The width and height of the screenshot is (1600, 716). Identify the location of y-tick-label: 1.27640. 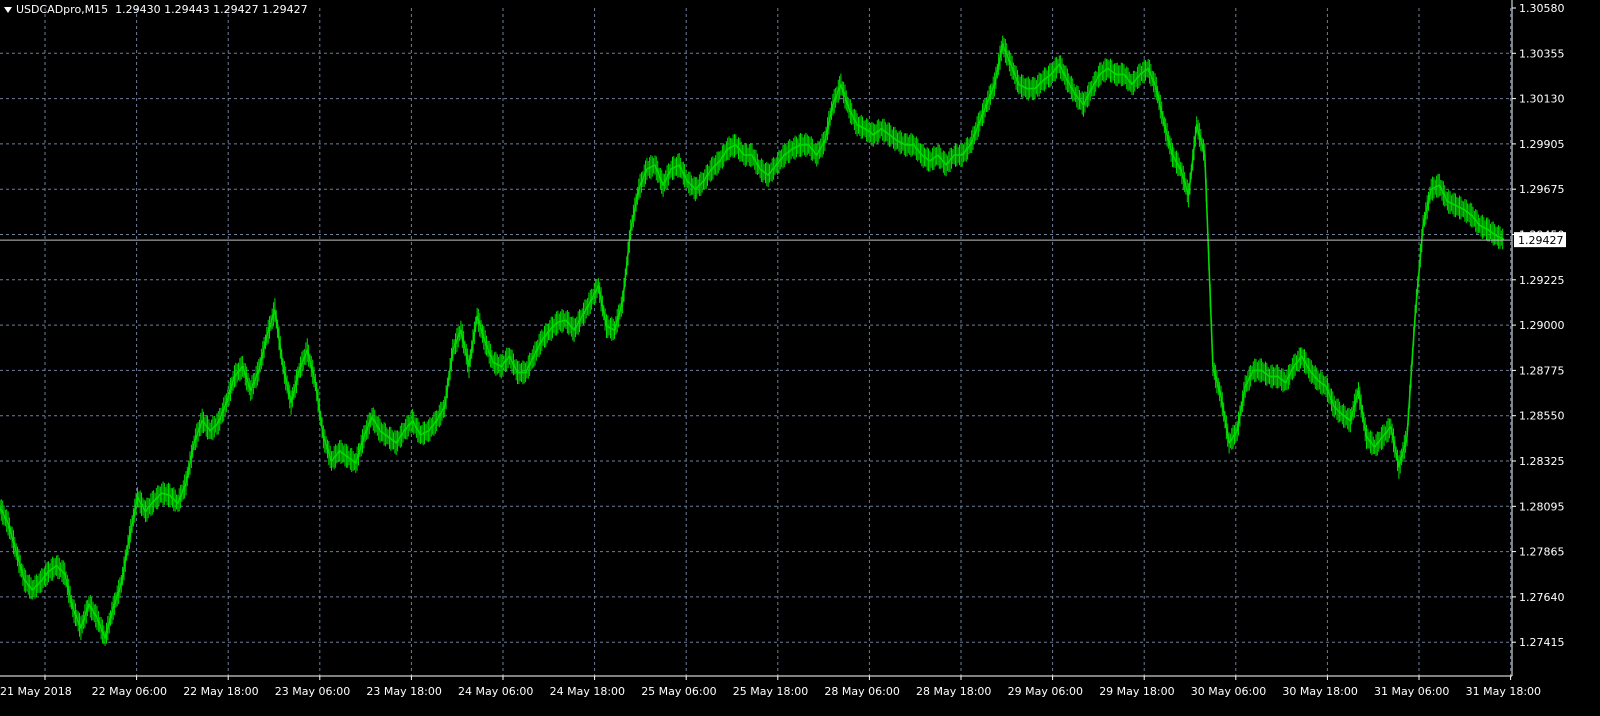
(1542, 597).